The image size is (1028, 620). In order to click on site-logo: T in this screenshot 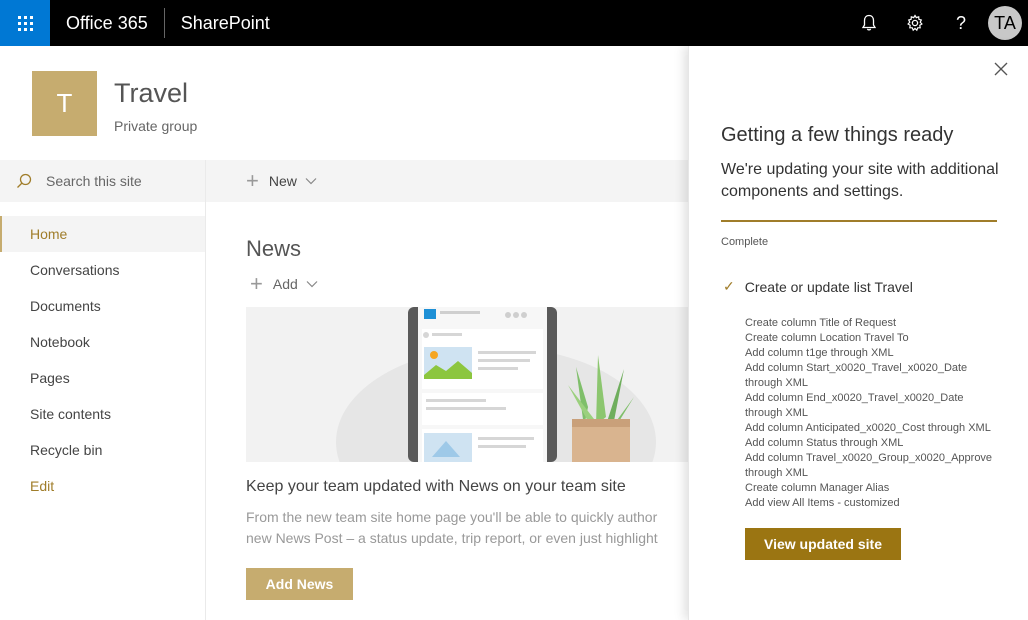, I will do `click(64, 103)`.